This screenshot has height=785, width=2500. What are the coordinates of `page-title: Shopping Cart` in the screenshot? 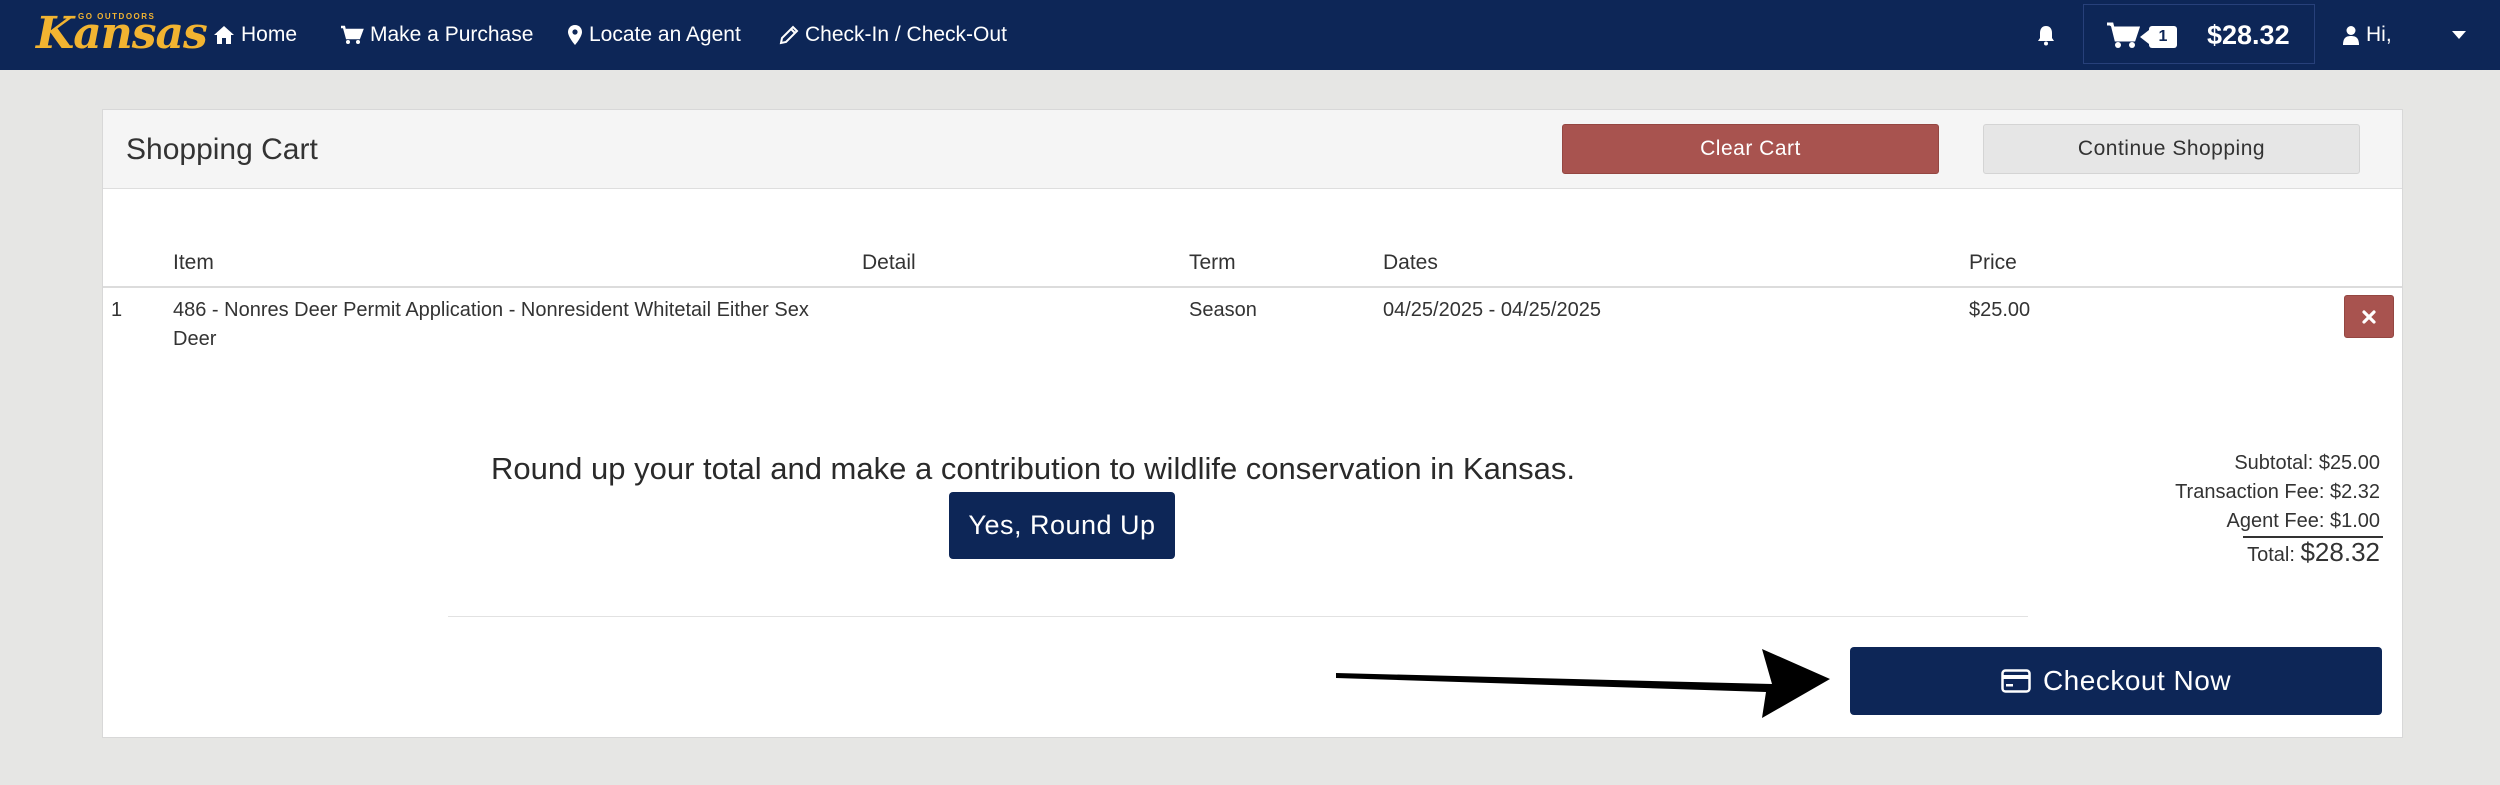 It's located at (222, 149).